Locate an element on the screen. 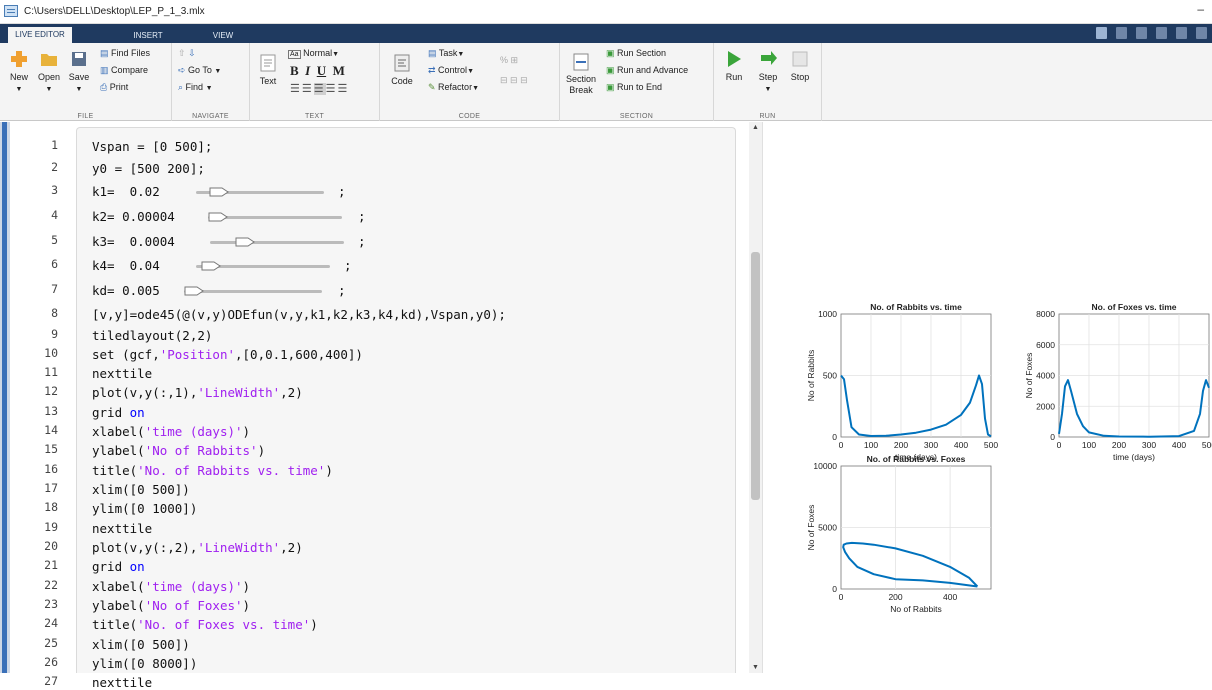 The width and height of the screenshot is (1212, 690). underline-button: U is located at coordinates (321, 70).